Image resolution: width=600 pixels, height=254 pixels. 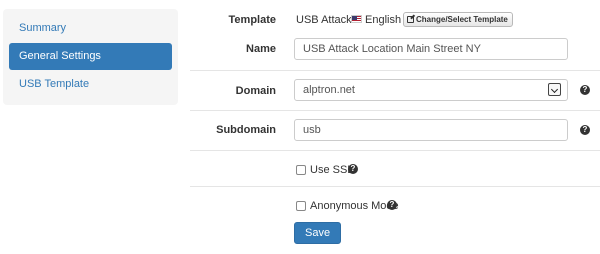 I want to click on name-label: Name, so click(x=261, y=49).